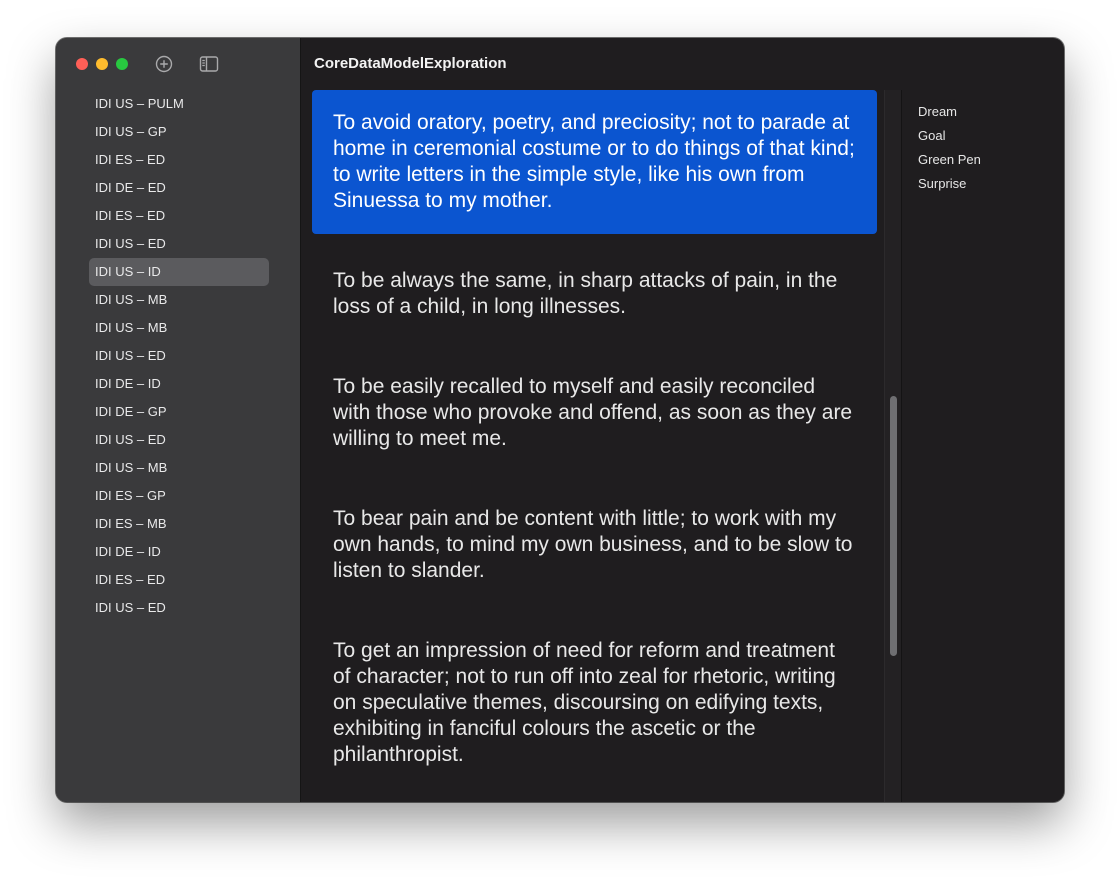  What do you see at coordinates (179, 496) in the screenshot?
I see `sidebar-item: IDI ES – GP` at bounding box center [179, 496].